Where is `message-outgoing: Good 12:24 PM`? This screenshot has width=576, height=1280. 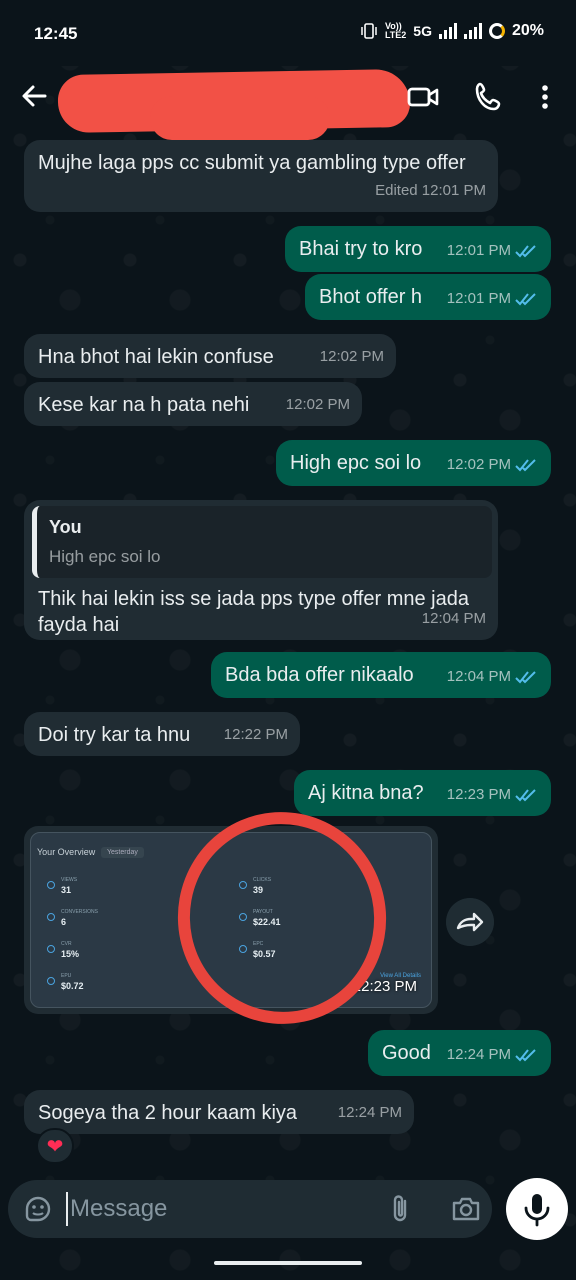
message-outgoing: Good 12:24 PM is located at coordinates (459, 1053).